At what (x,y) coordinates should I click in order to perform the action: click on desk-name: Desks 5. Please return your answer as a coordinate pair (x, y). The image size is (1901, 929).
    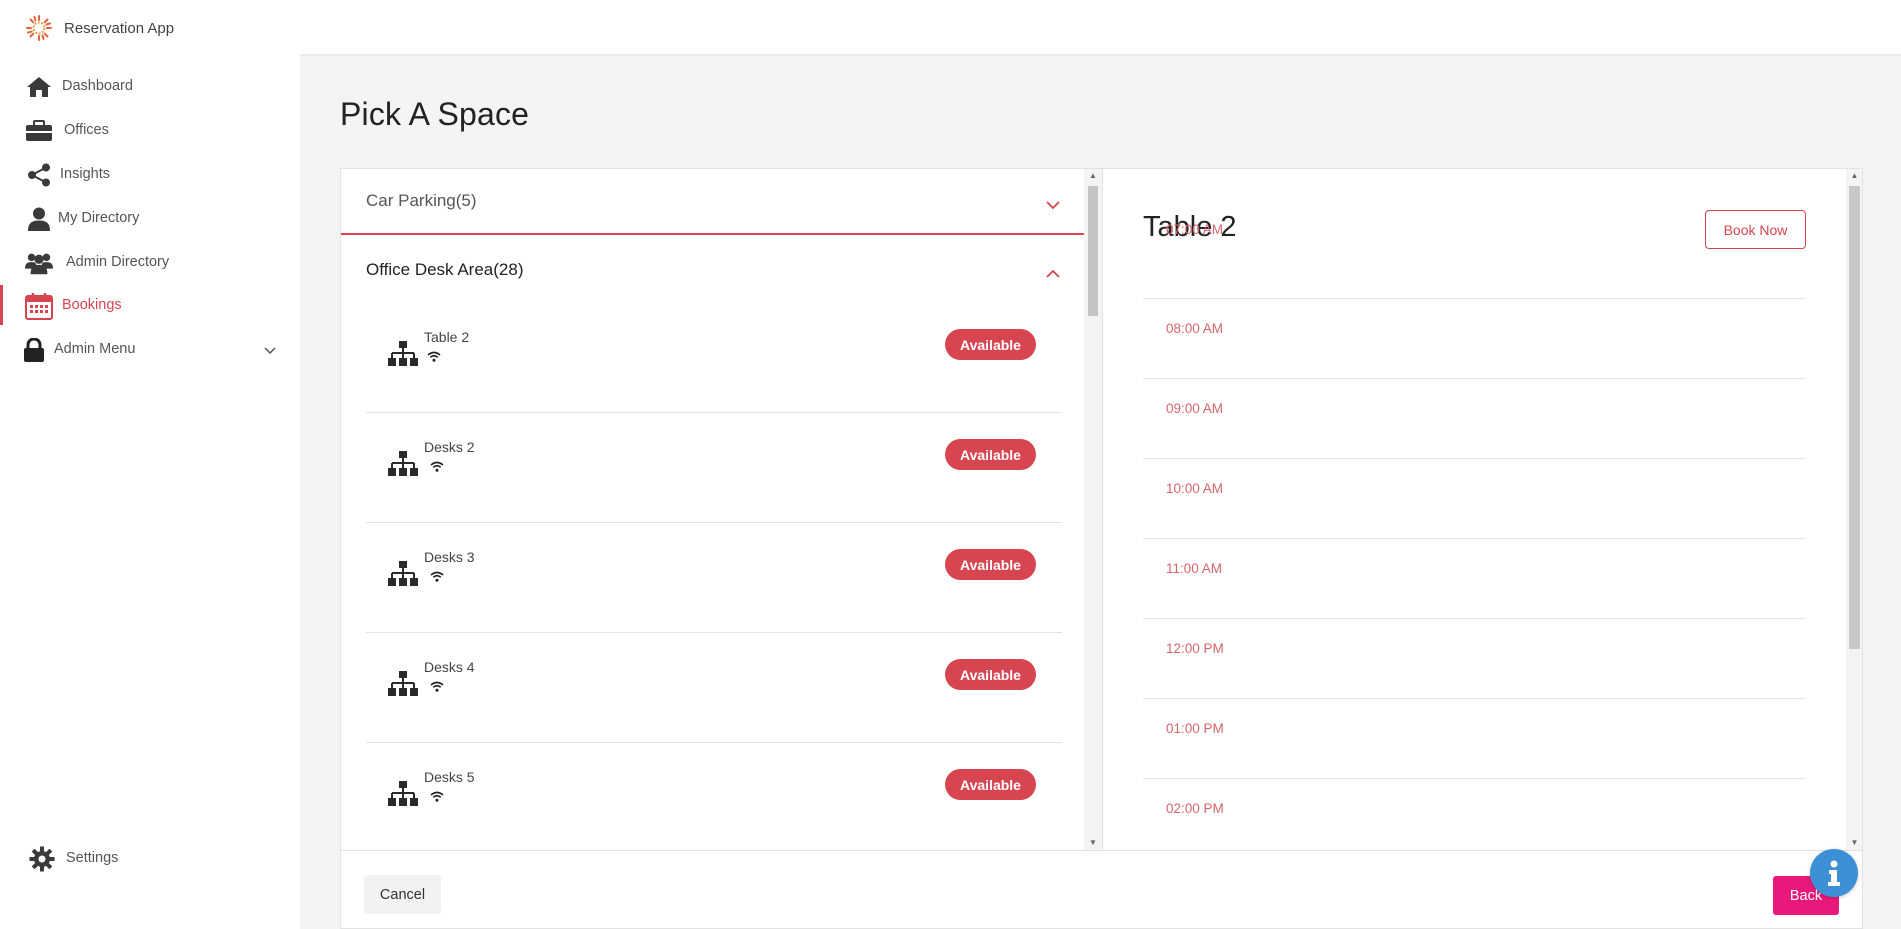
    Looking at the image, I should click on (449, 777).